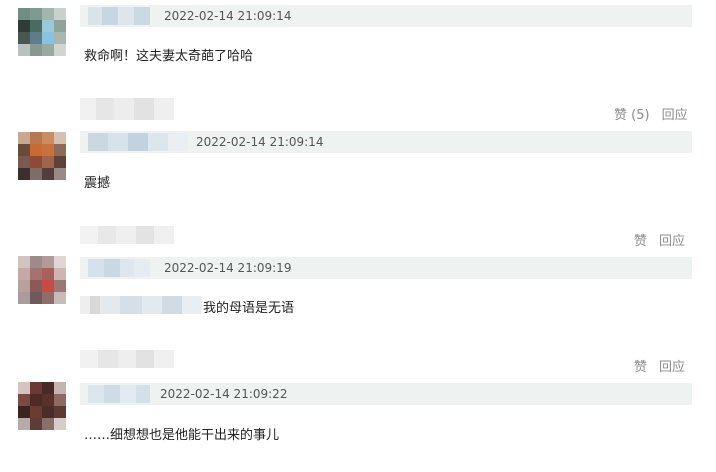 Image resolution: width=716 pixels, height=472 pixels. I want to click on comment-timestamp: 2022-02-14 21:09:19, so click(228, 268).